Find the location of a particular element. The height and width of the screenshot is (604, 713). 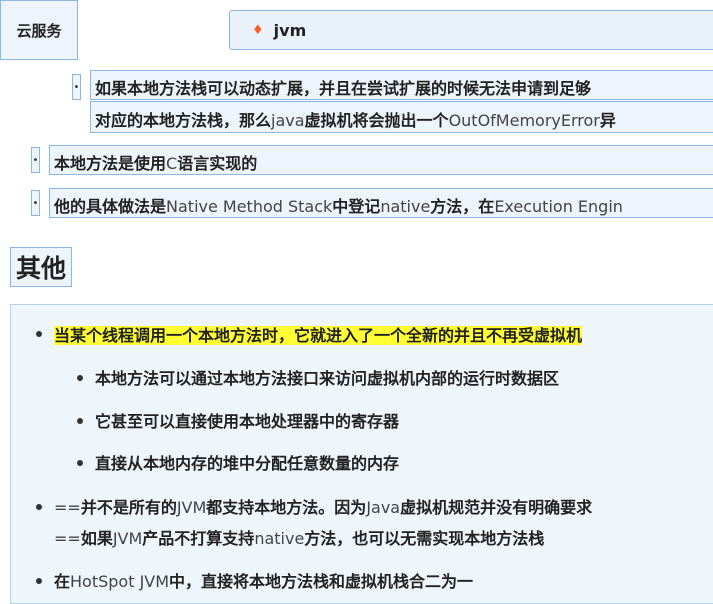

category-tag: 云服务 is located at coordinates (39, 30).